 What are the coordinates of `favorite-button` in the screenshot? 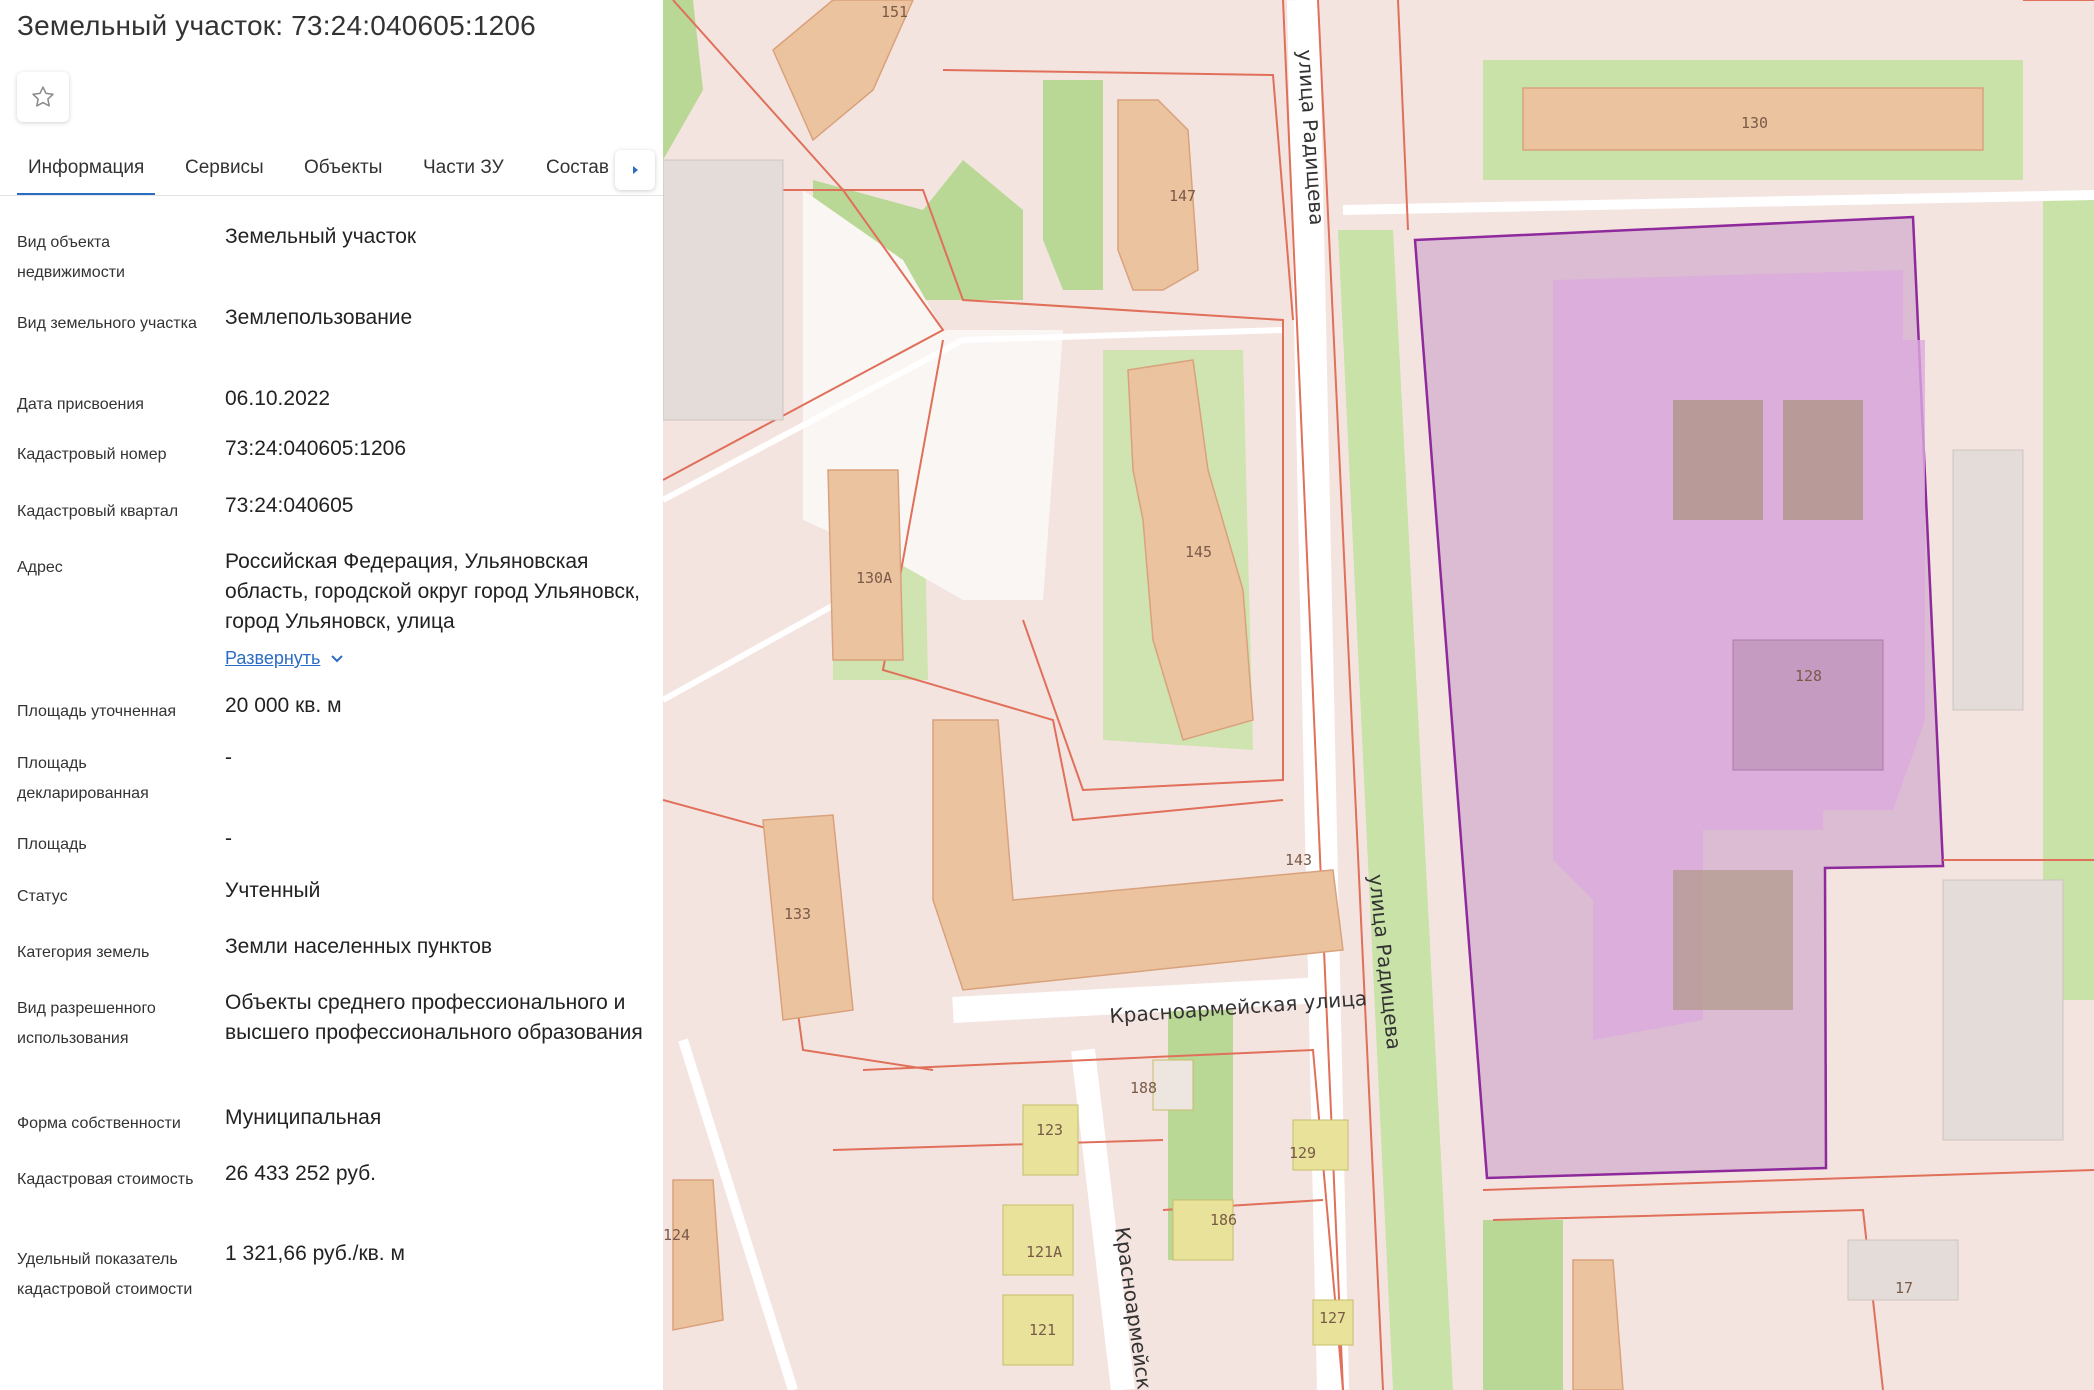 It's located at (43, 97).